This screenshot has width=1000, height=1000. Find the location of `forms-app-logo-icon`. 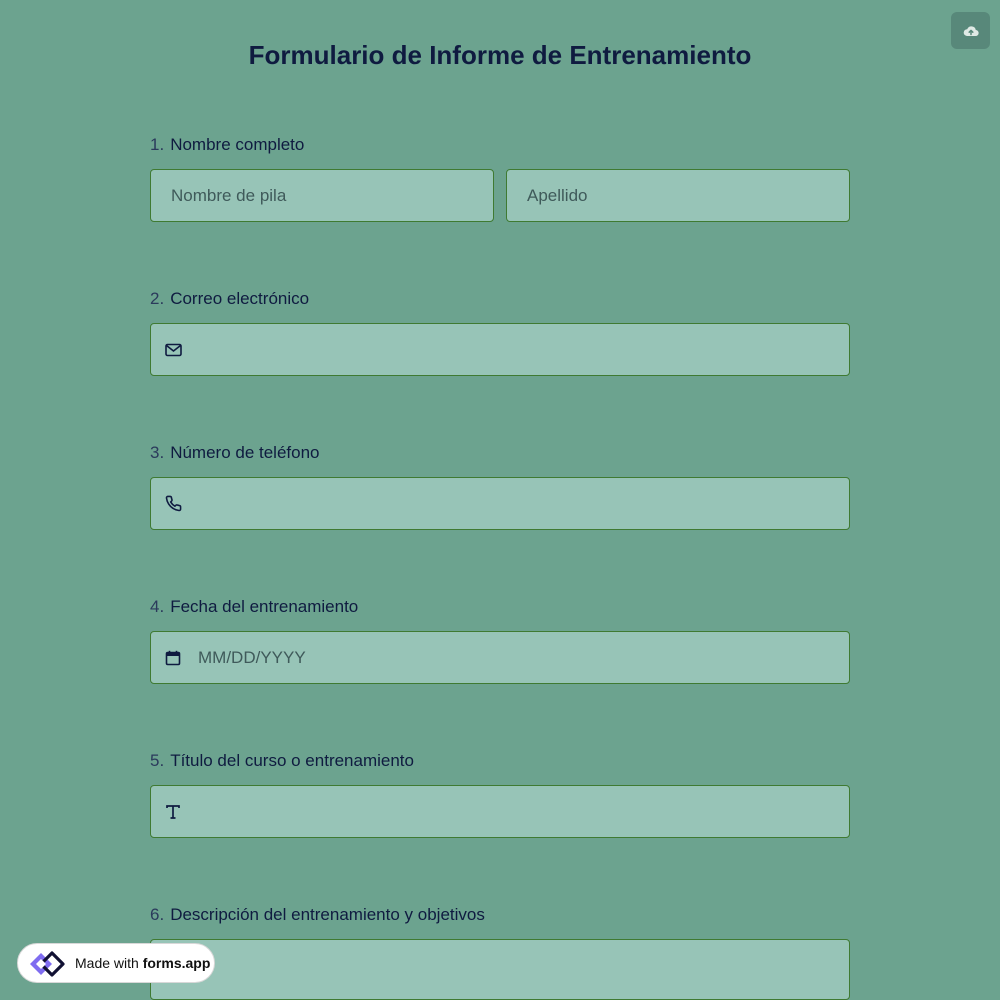

forms-app-logo-icon is located at coordinates (47, 963).